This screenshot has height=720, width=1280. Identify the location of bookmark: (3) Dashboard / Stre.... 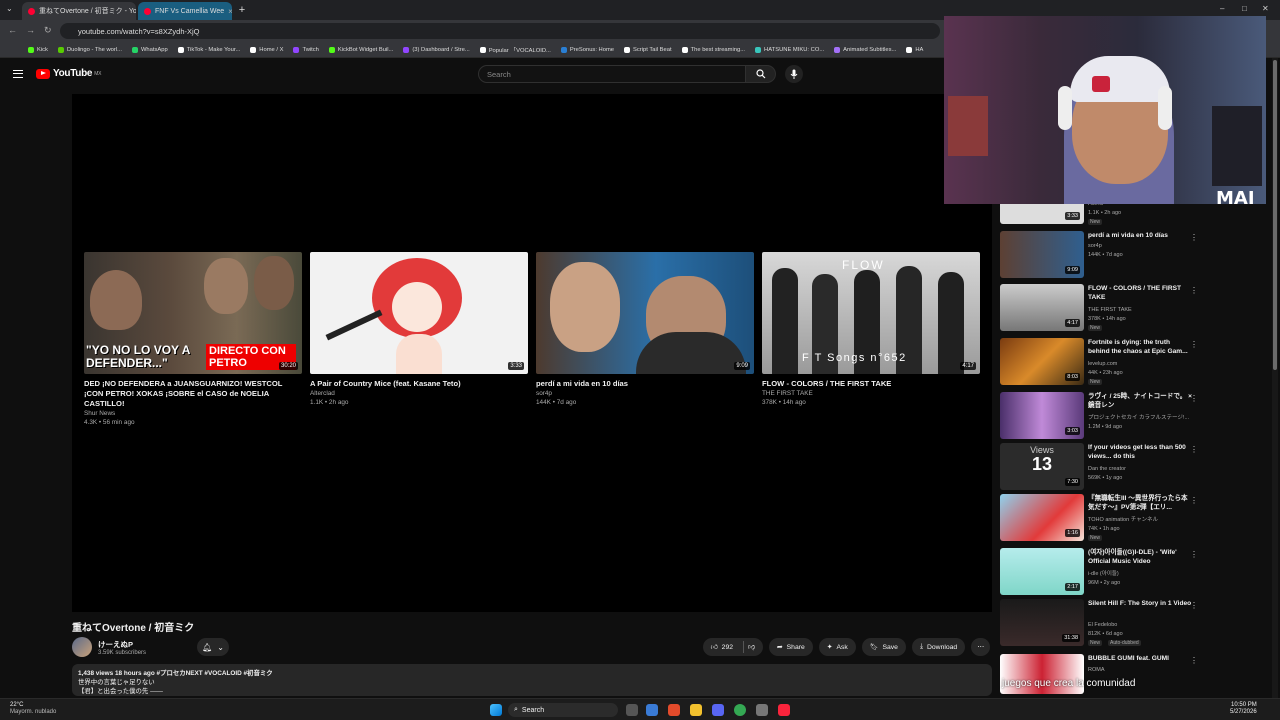
(436, 49).